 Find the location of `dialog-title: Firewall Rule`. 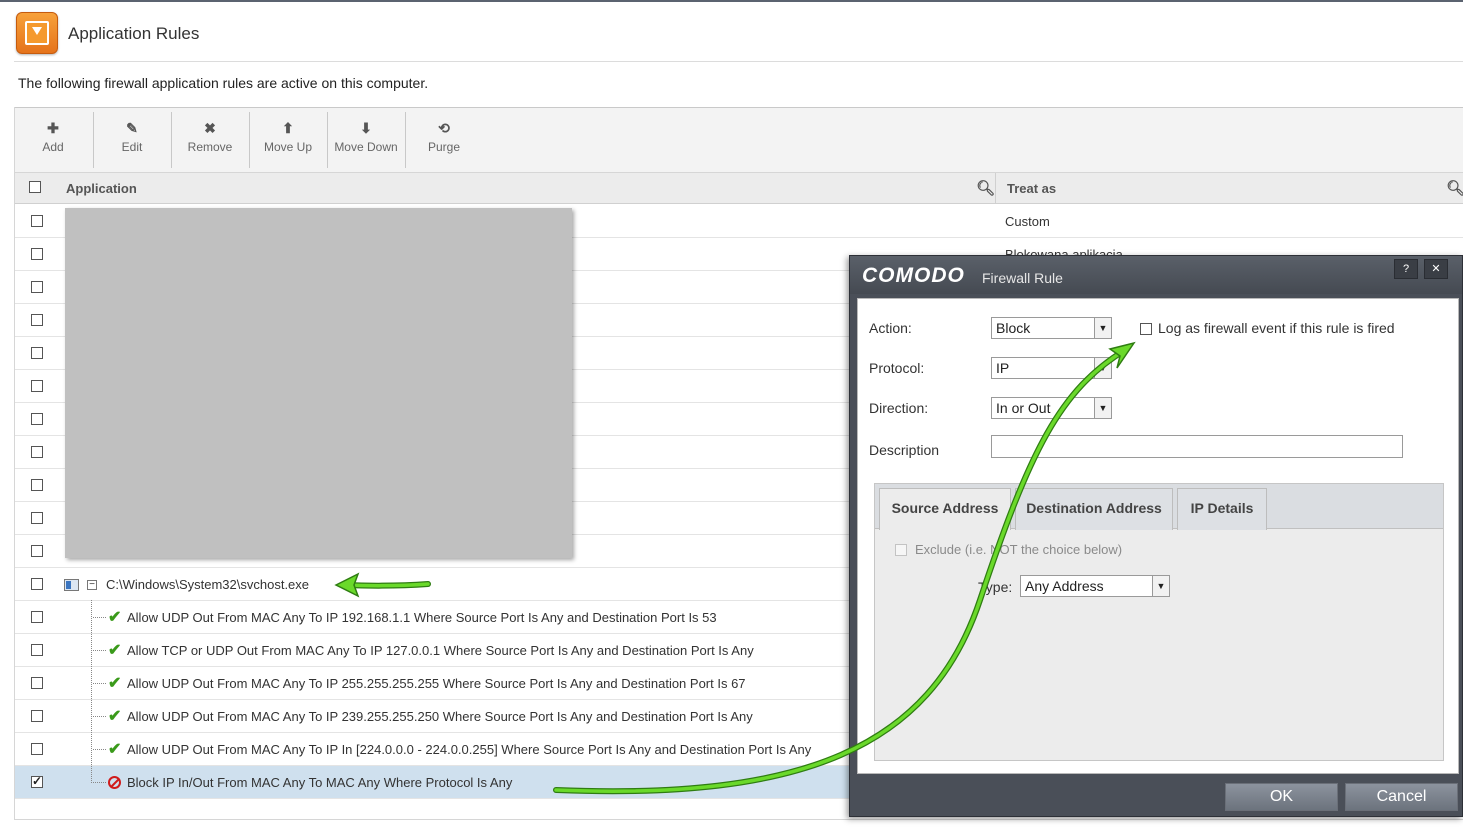

dialog-title: Firewall Rule is located at coordinates (1022, 278).